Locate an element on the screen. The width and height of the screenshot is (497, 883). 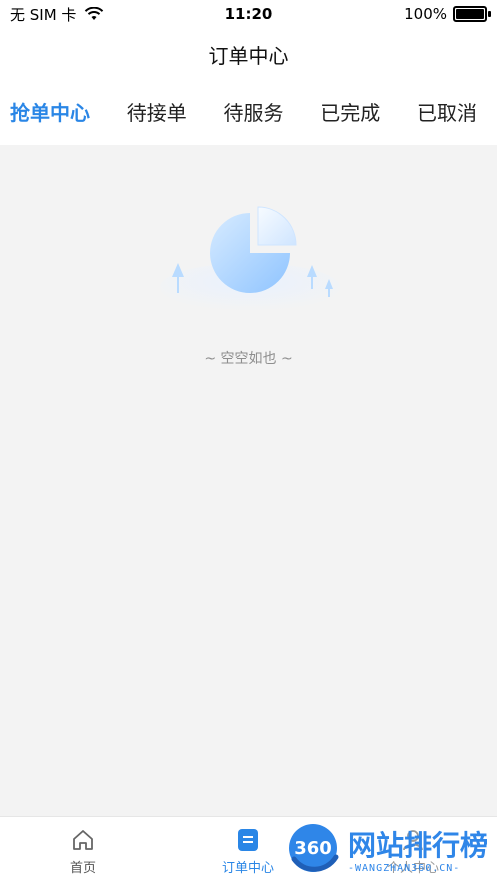
nav-profile-label: 个人中心 is located at coordinates (412, 868).